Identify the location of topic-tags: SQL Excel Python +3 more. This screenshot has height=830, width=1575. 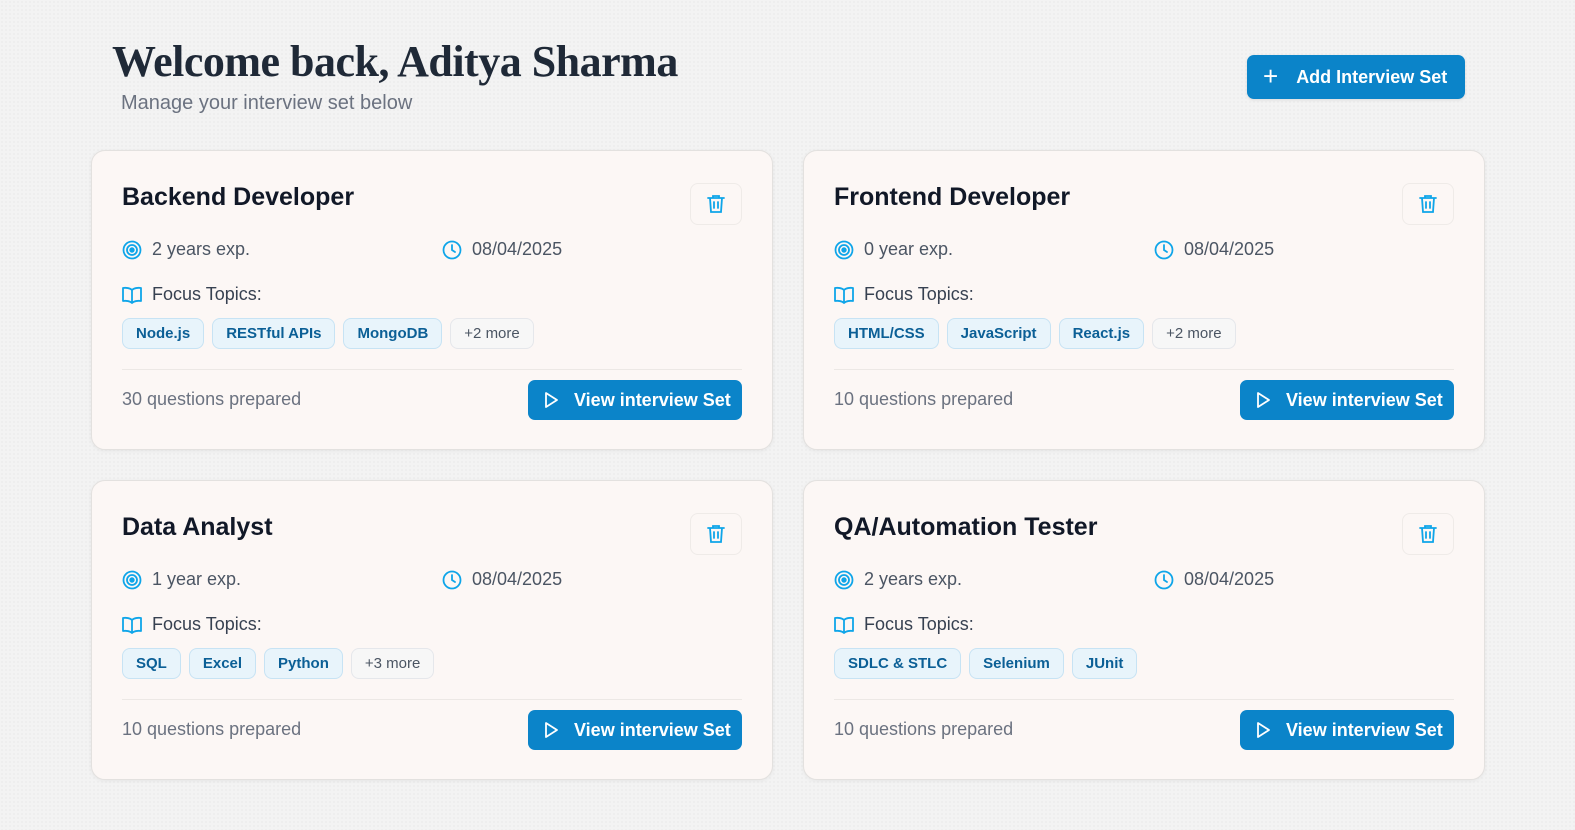
(278, 663).